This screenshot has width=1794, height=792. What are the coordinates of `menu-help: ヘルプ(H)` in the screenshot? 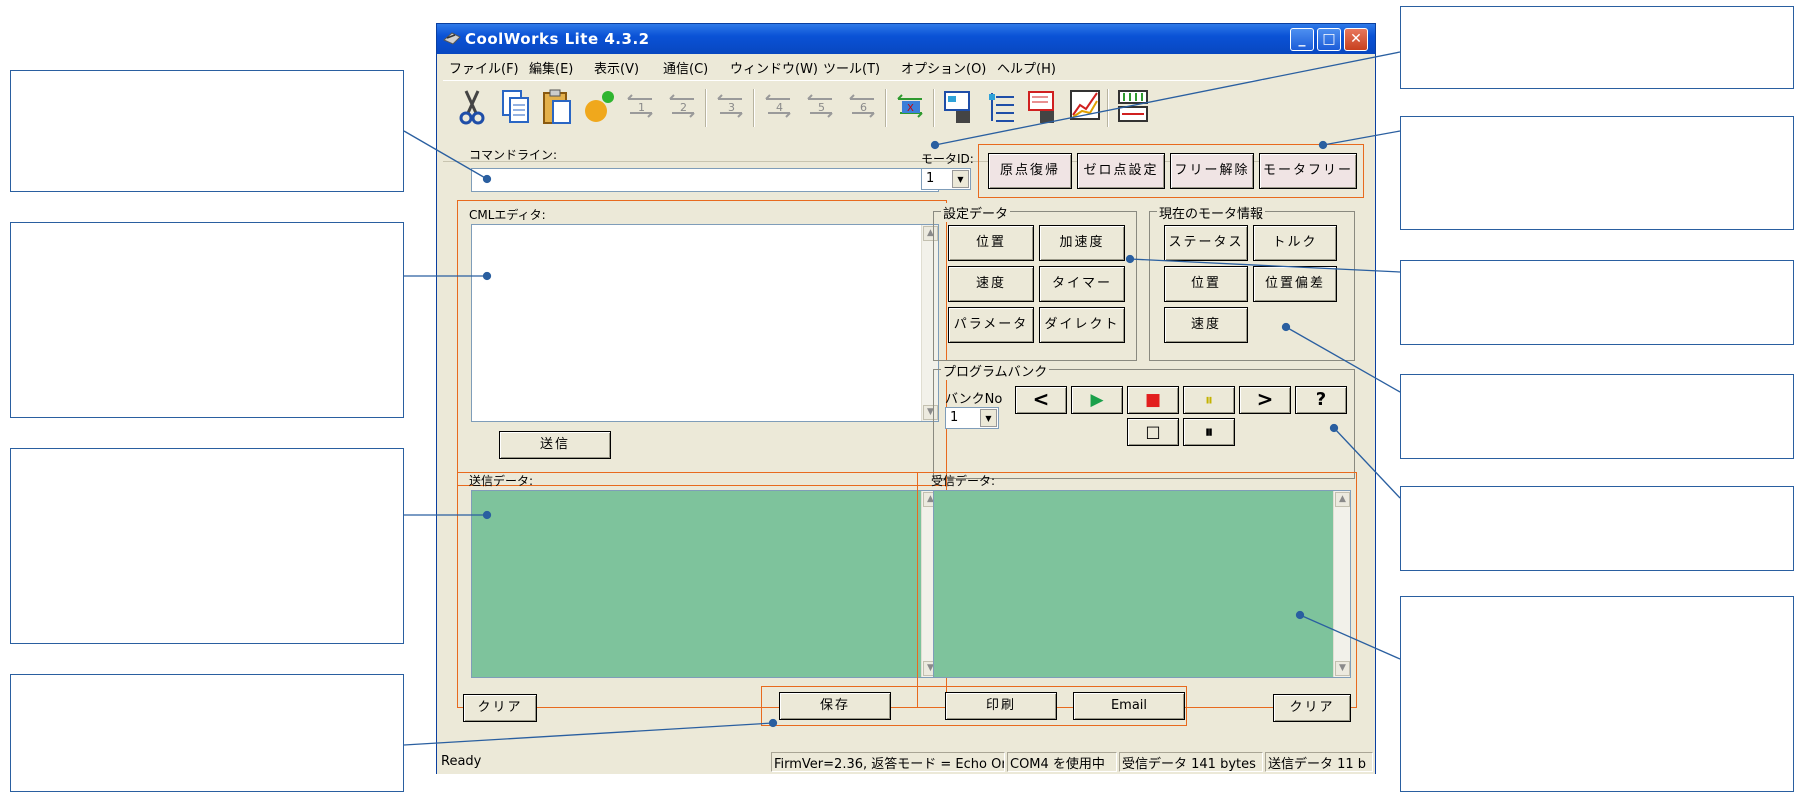 It's located at (1026, 67).